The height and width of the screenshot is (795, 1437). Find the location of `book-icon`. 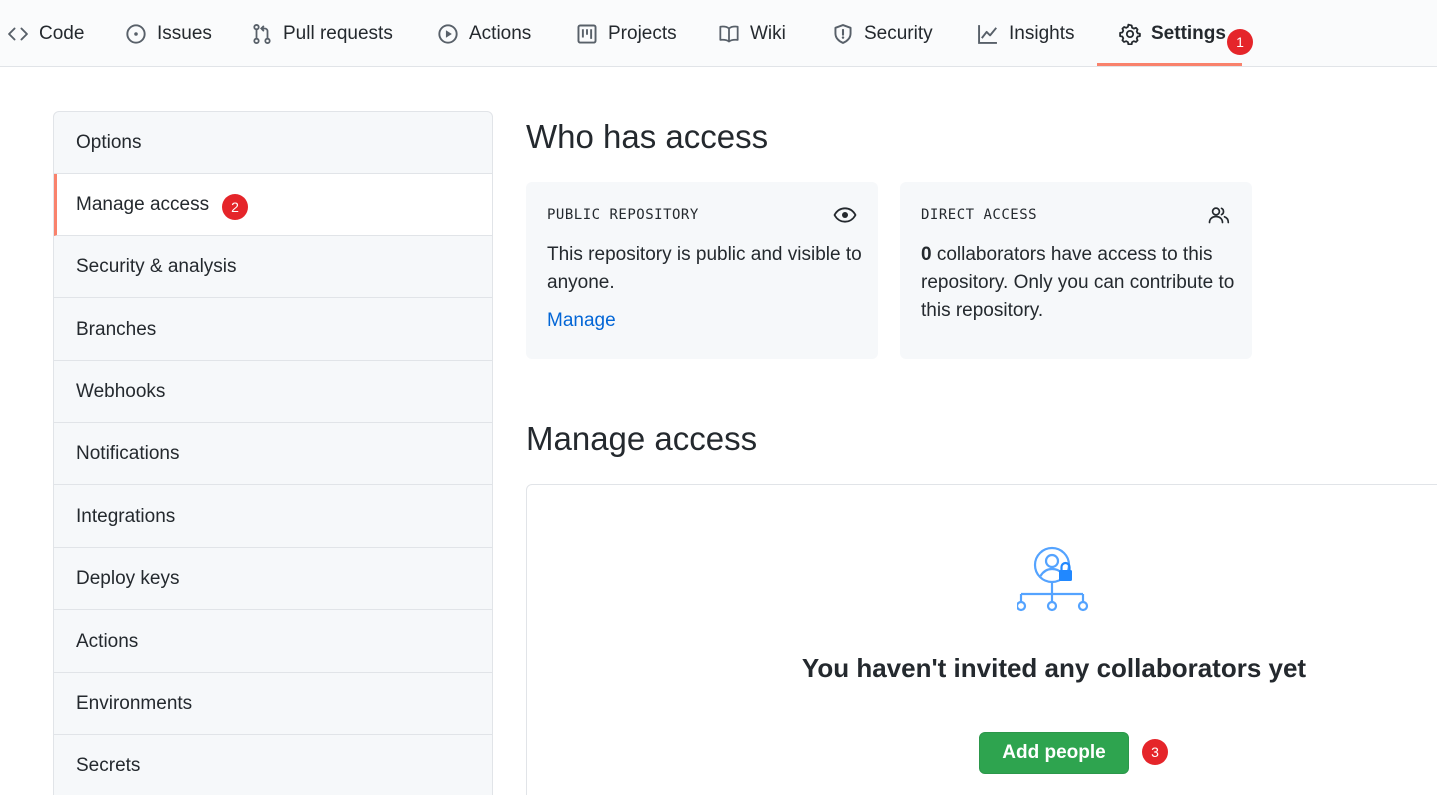

book-icon is located at coordinates (729, 34).